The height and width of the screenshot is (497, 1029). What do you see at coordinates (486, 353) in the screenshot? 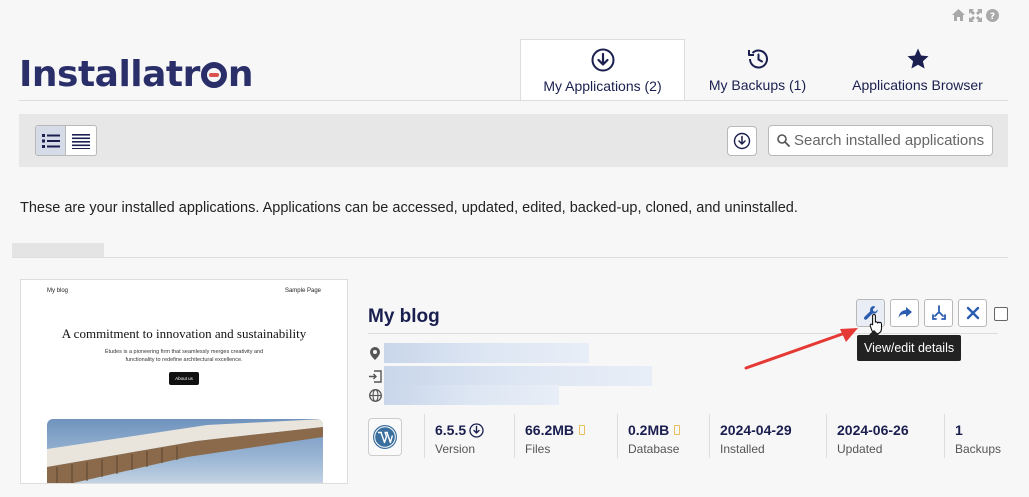
I see `redacted-url` at bounding box center [486, 353].